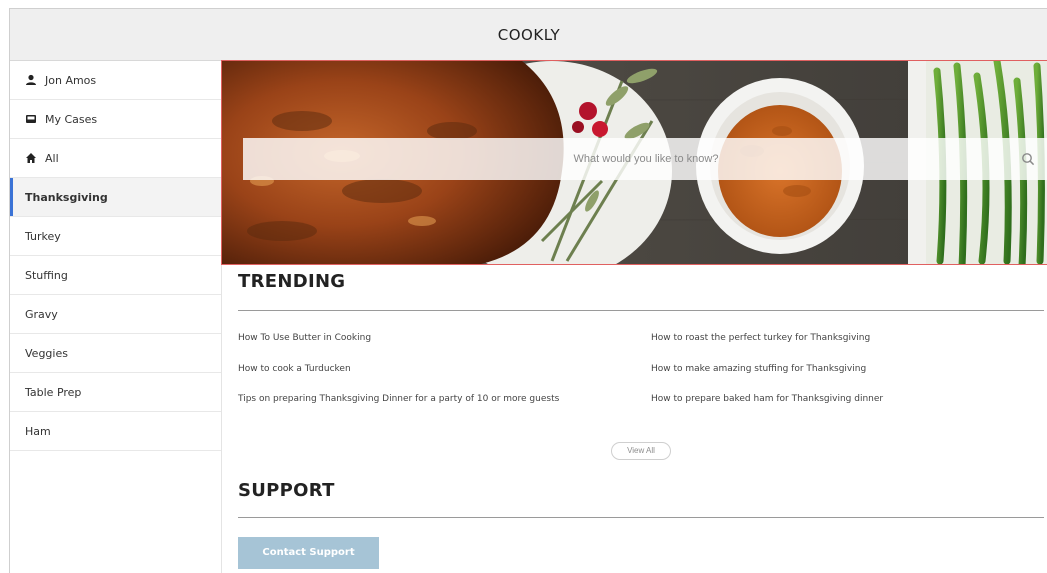  Describe the element at coordinates (641, 517) in the screenshot. I see `support-divider` at that location.